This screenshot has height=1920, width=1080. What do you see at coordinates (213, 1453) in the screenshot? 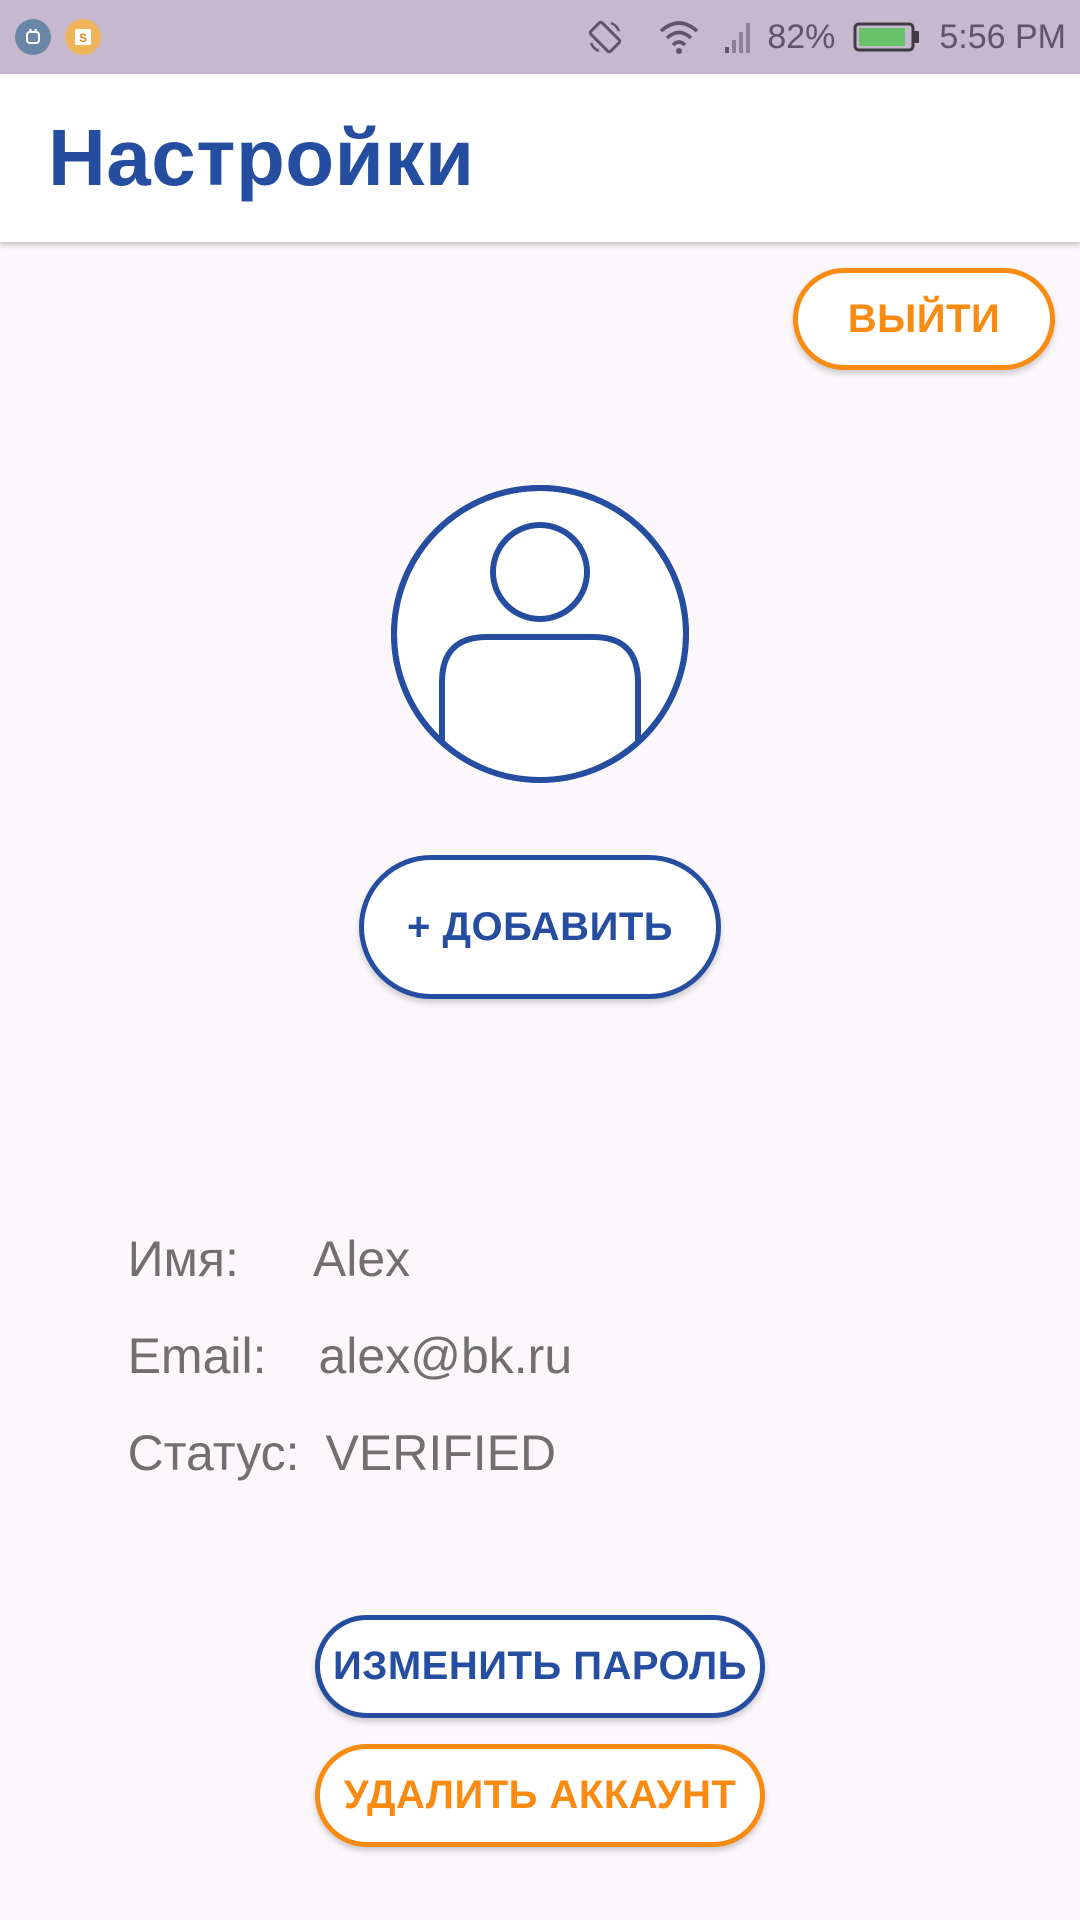
I see `status-label: Статус:` at bounding box center [213, 1453].